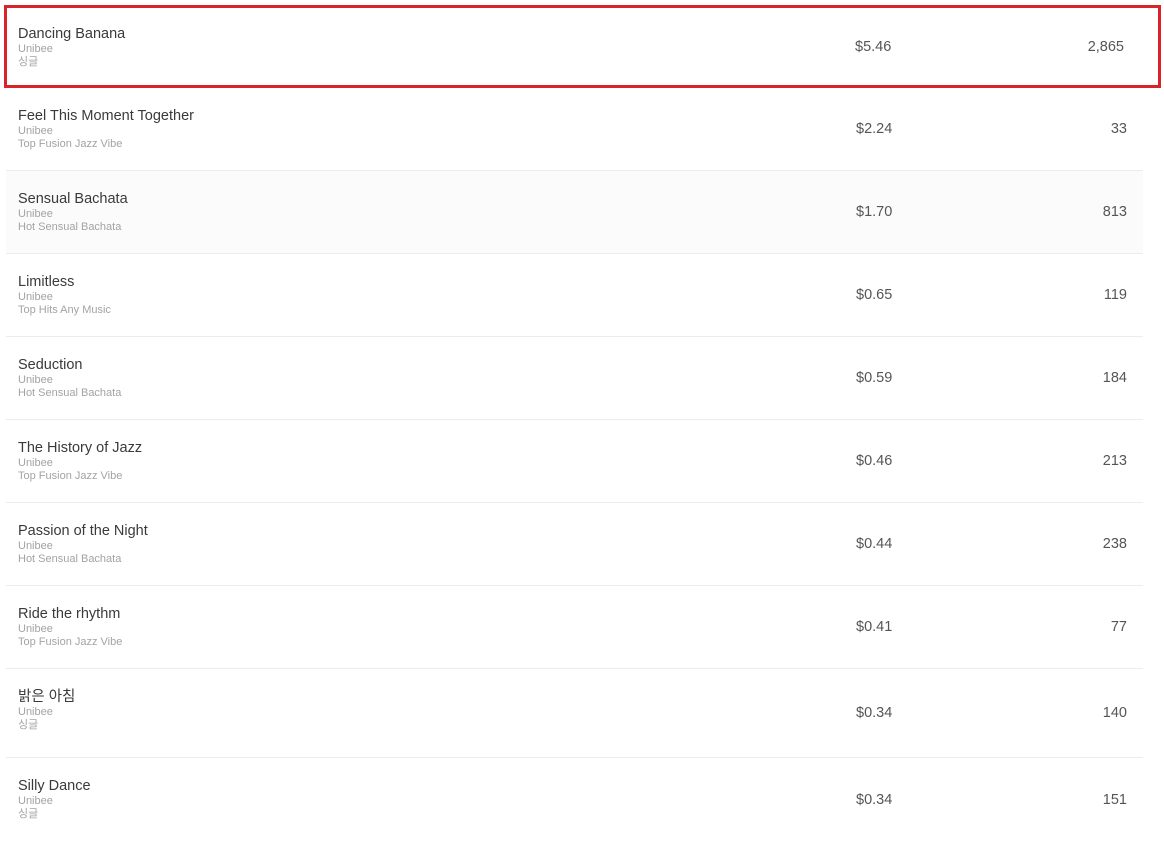 This screenshot has height=846, width=1164. Describe the element at coordinates (83, 531) in the screenshot. I see `track-title: Passion of the Night` at that location.